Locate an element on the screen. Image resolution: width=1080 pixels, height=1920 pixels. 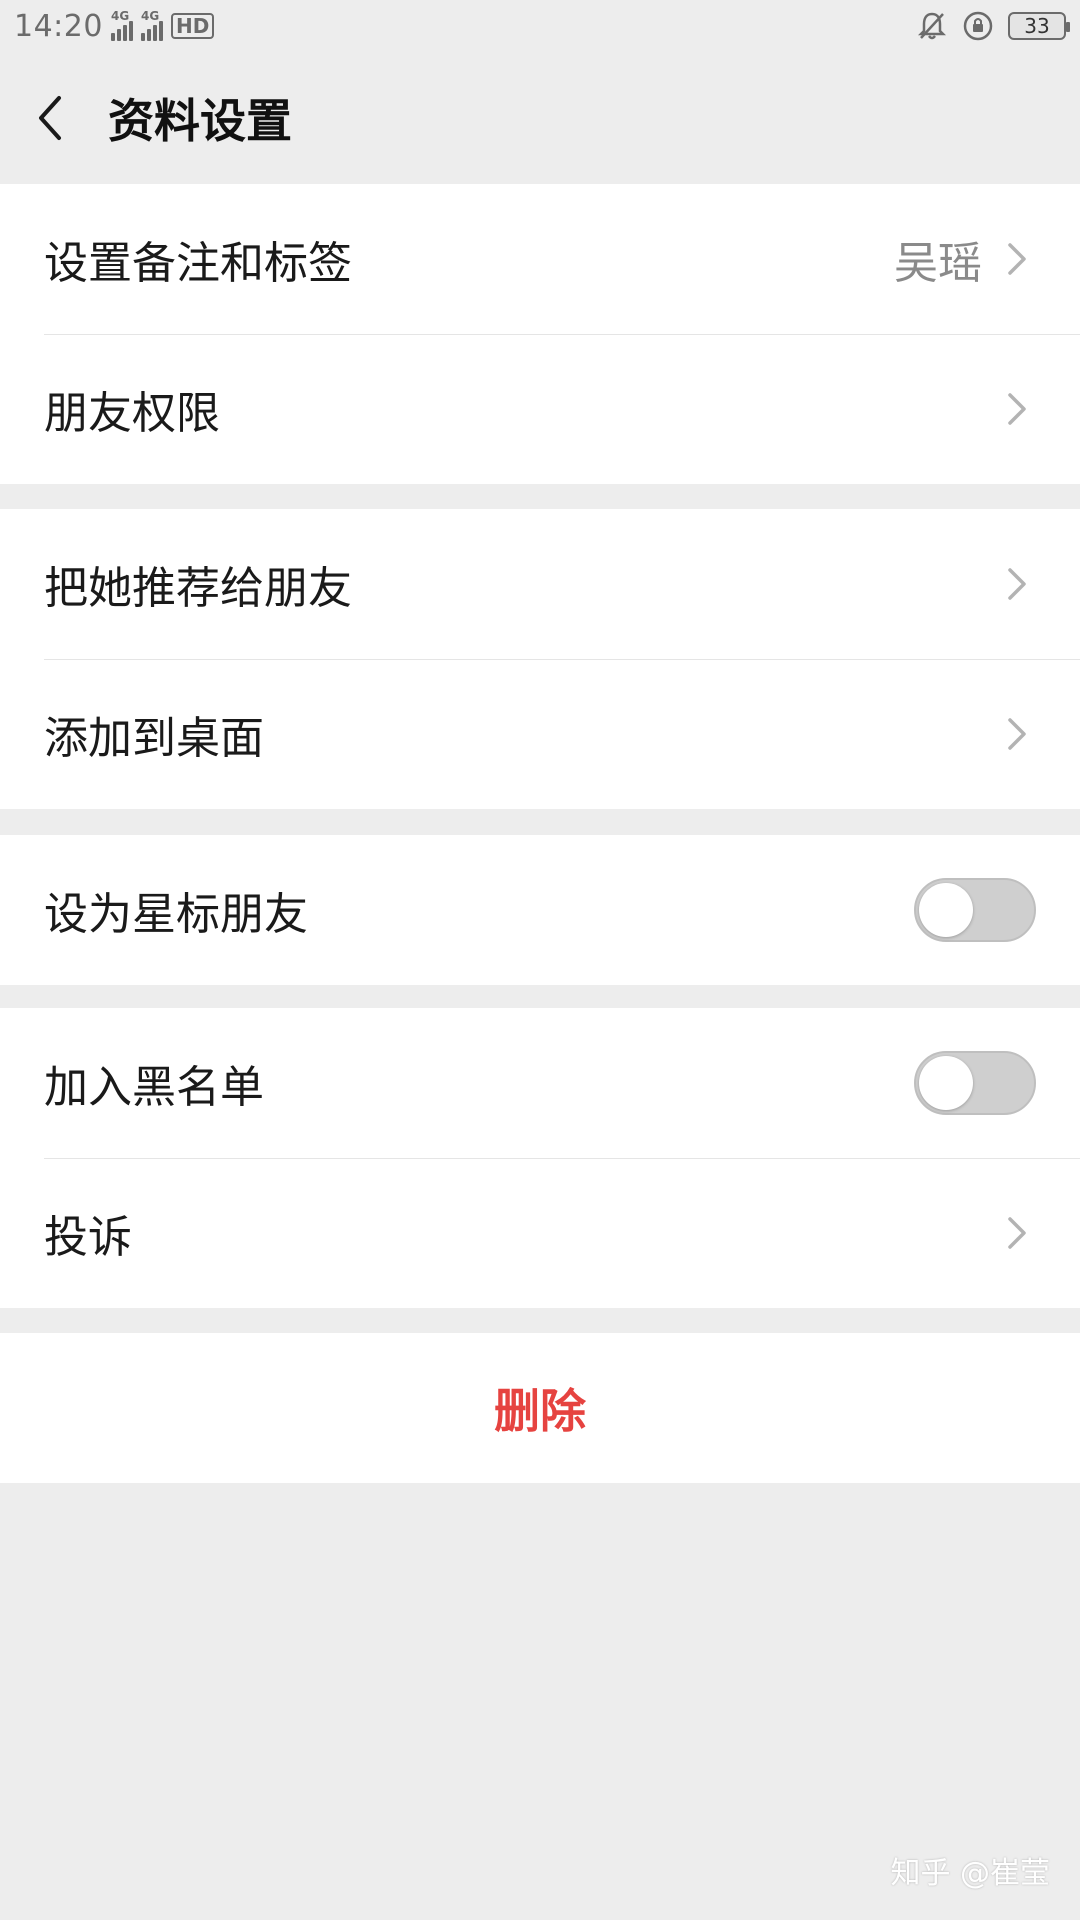
blacklist-label: 加入黑名单 is located at coordinates (154, 1087).